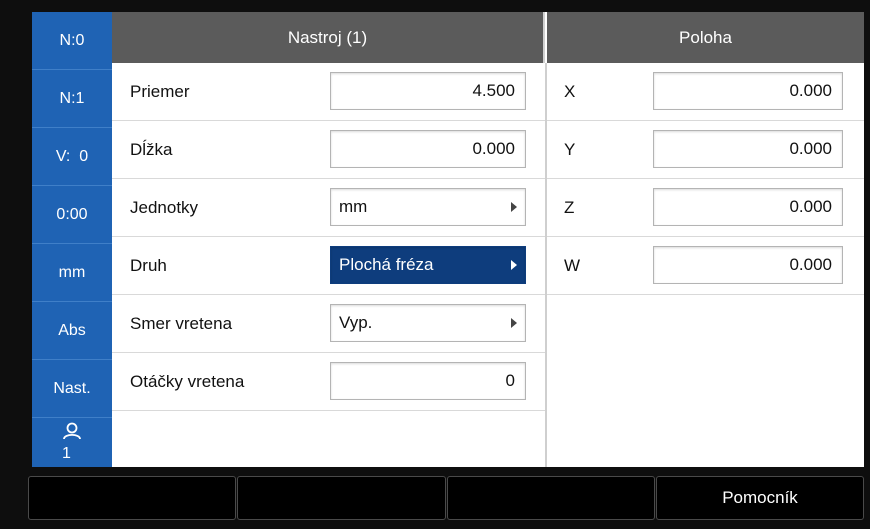 The image size is (870, 529). Describe the element at coordinates (748, 265) in the screenshot. I see `axis-w-field: 0.000` at that location.